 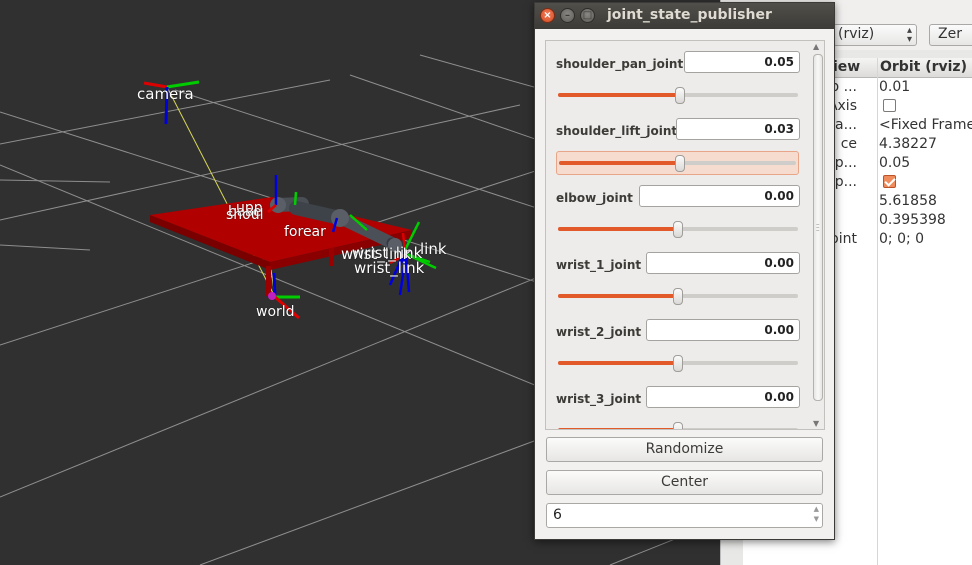 What do you see at coordinates (895, 87) in the screenshot?
I see `property-value: 0.01` at bounding box center [895, 87].